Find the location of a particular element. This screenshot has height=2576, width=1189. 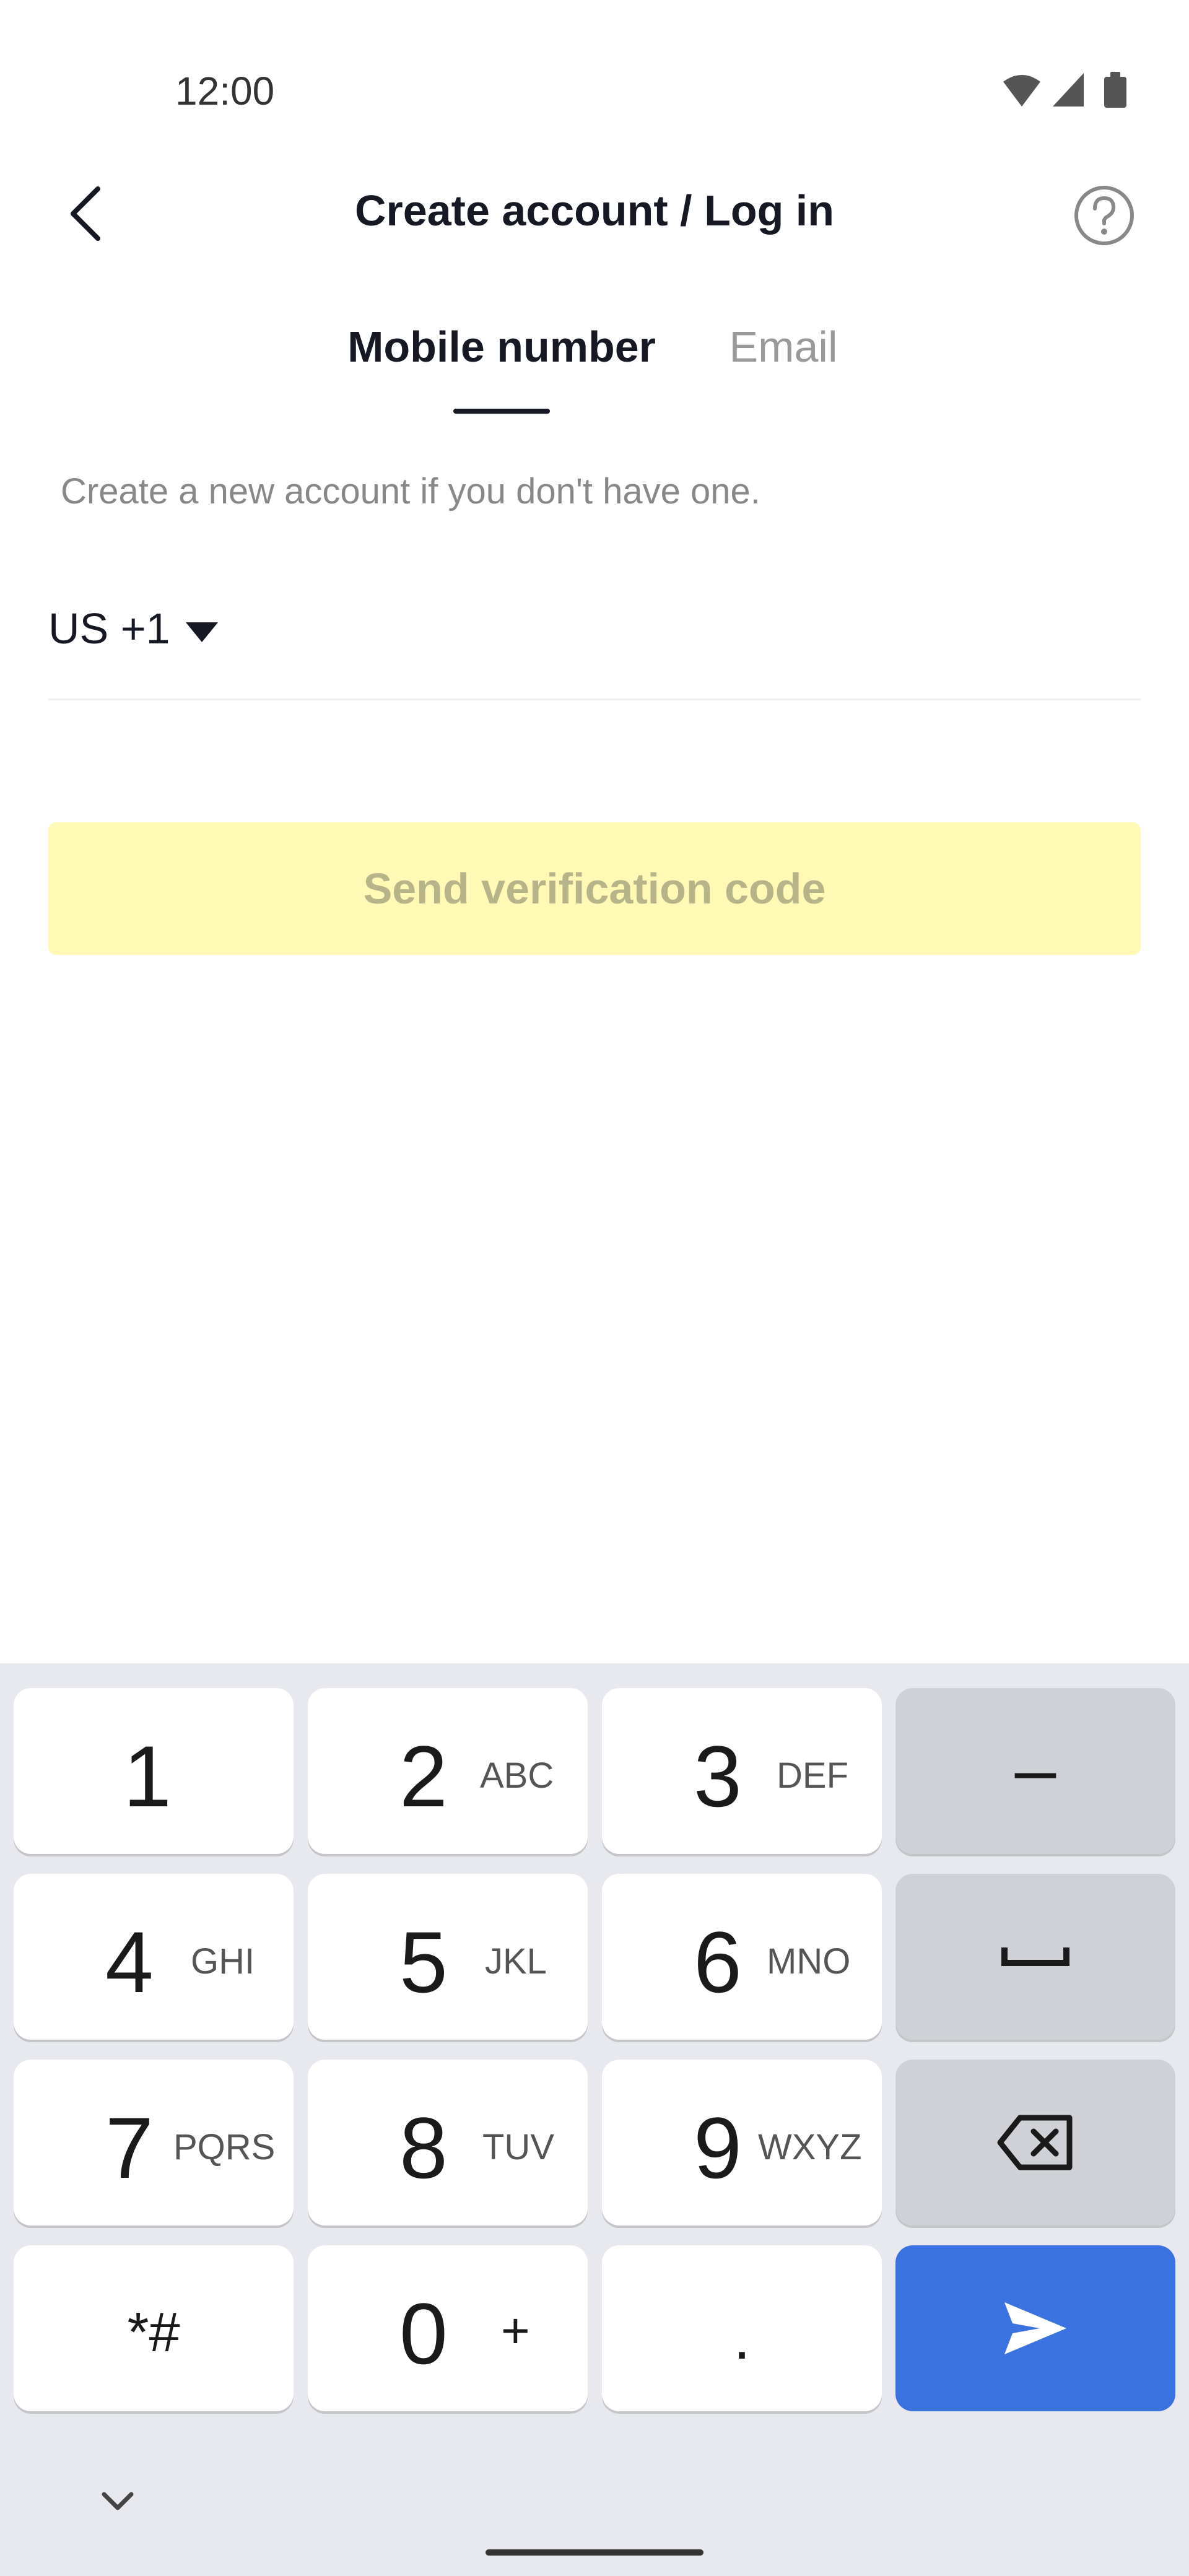

key-7: 7 PQRS is located at coordinates (154, 2143).